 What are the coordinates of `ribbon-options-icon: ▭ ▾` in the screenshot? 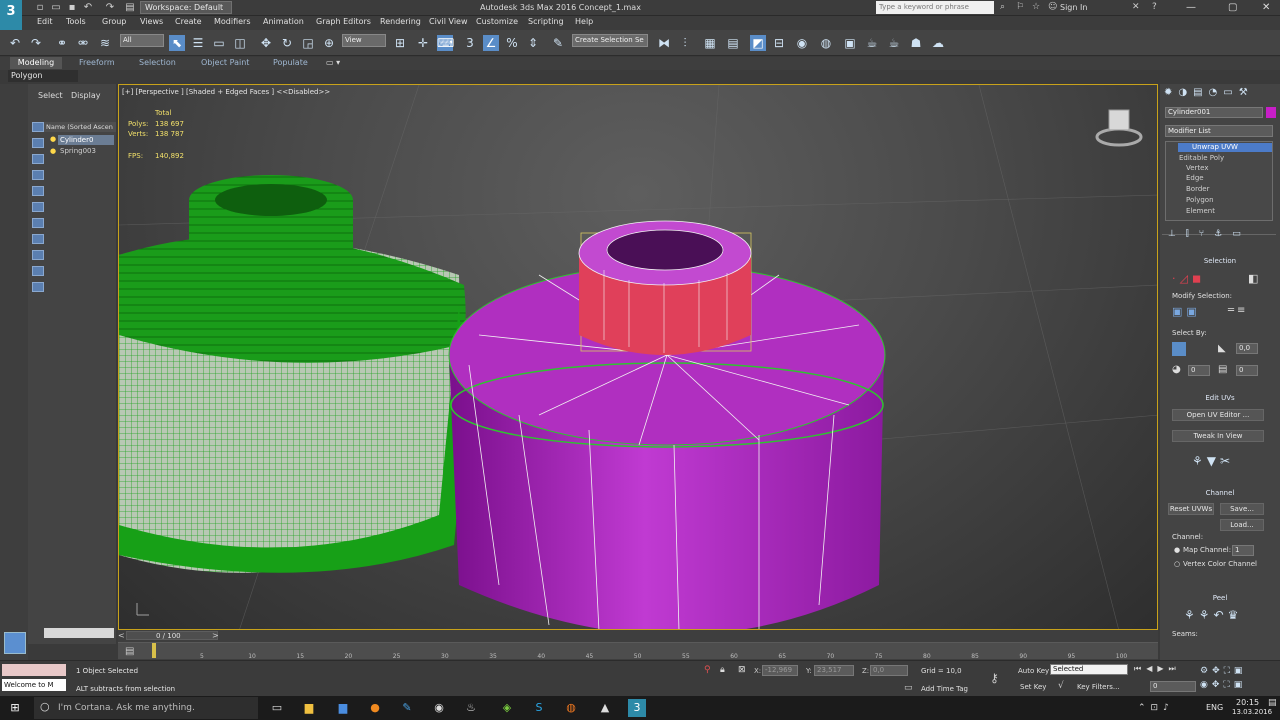 It's located at (333, 62).